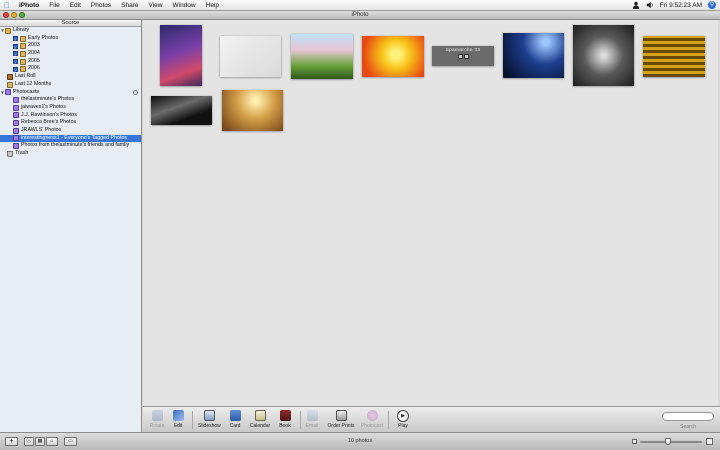 This screenshot has height=450, width=720. Describe the element at coordinates (181, 110) in the screenshot. I see `dark-street-photo` at that location.